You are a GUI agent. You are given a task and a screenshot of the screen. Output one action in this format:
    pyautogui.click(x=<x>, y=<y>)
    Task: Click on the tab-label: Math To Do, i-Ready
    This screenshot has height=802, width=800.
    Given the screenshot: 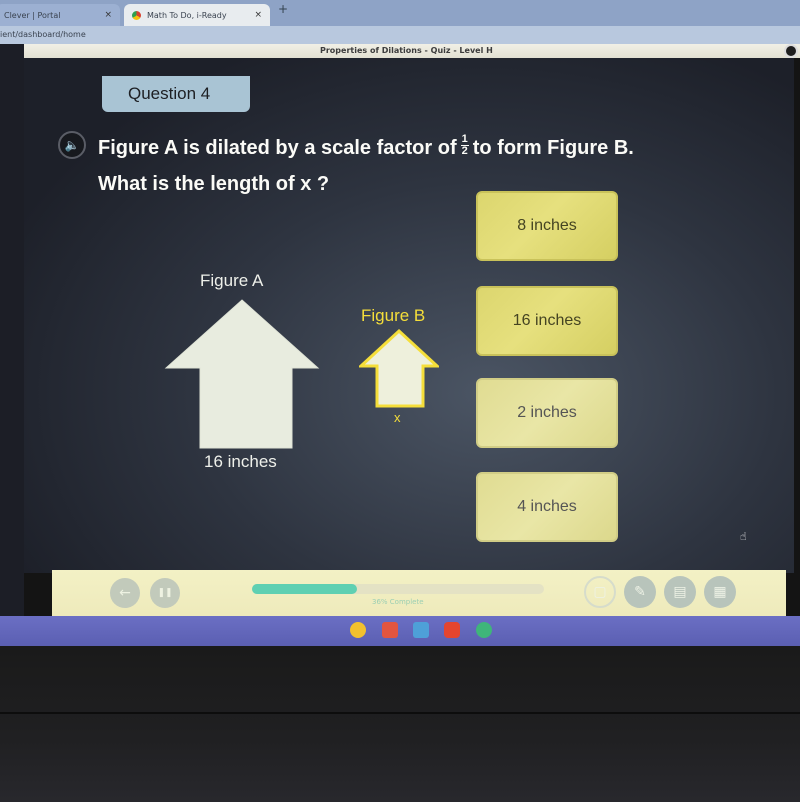 What is the action you would take?
    pyautogui.click(x=187, y=15)
    